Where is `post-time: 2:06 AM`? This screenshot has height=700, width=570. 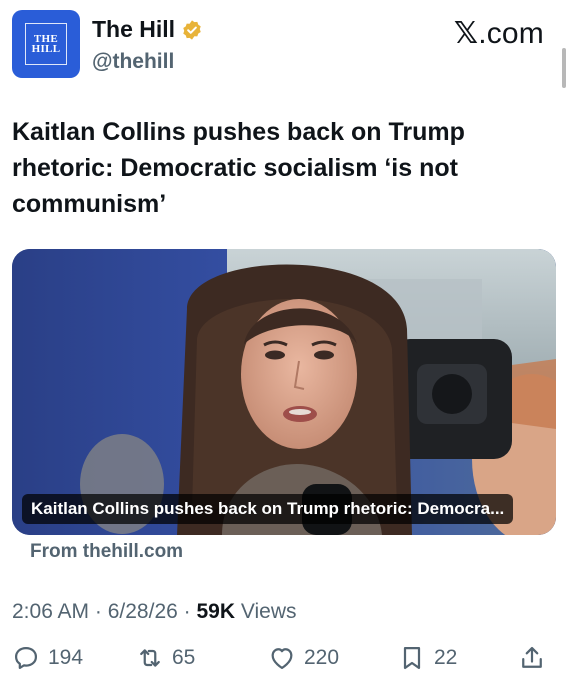
post-time: 2:06 AM is located at coordinates (50, 611).